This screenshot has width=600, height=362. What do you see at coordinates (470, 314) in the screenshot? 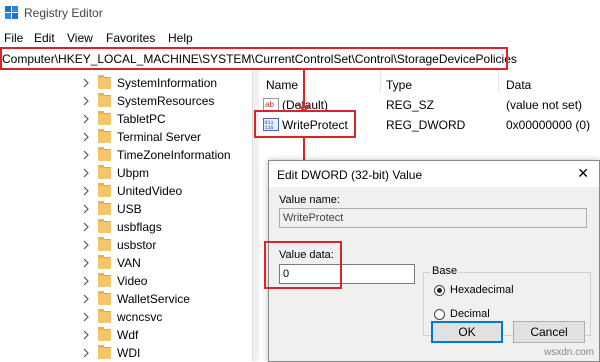
I see `decimal-label: Decimal` at bounding box center [470, 314].